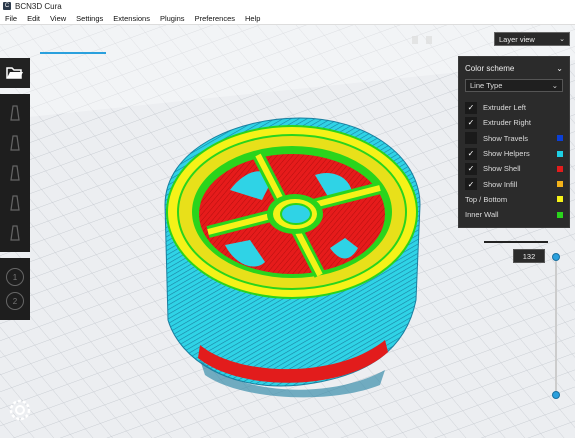  I want to click on mirror-tool-button, so click(15, 203).